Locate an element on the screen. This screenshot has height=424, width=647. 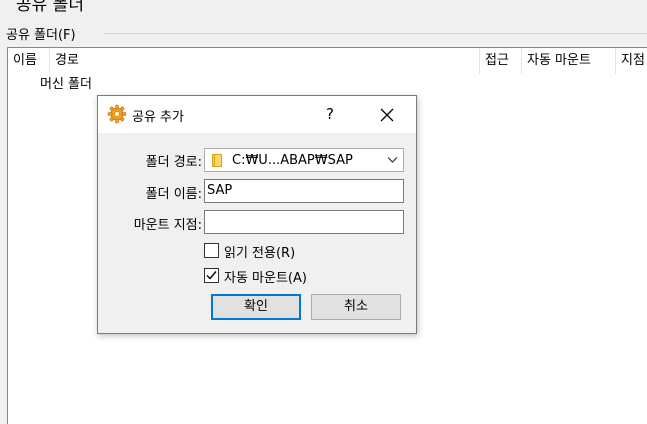
cancel-button: 취소 is located at coordinates (356, 307).